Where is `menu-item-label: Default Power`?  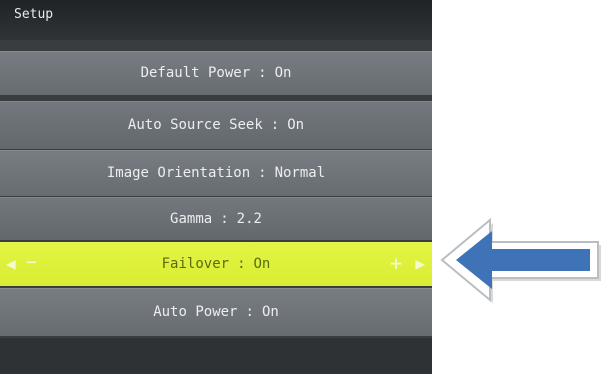
menu-item-label: Default Power is located at coordinates (195, 73).